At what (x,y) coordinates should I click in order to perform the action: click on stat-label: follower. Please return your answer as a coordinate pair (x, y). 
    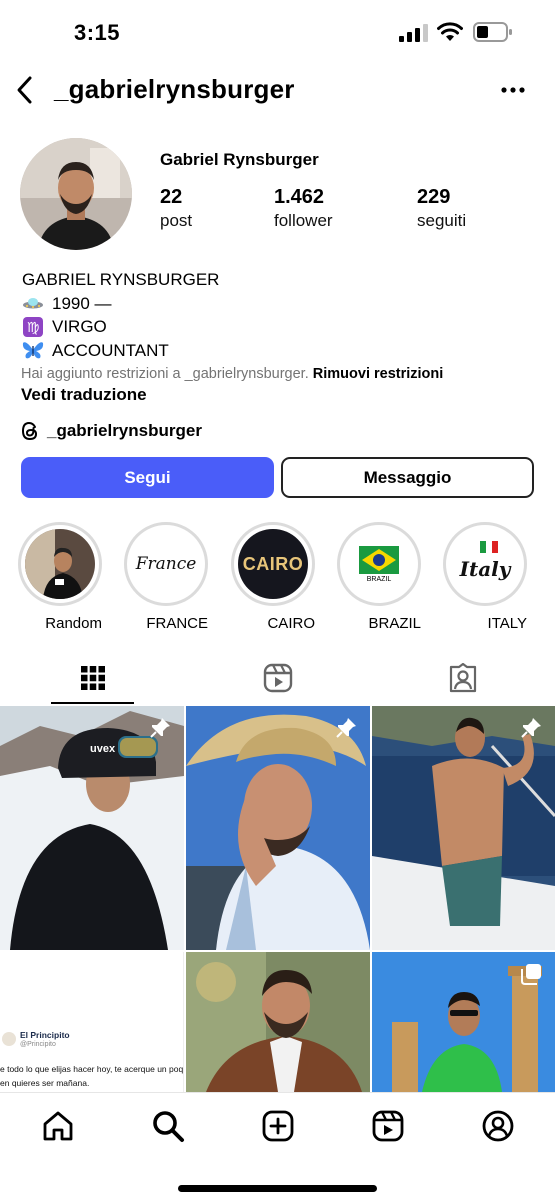
    Looking at the image, I should click on (303, 220).